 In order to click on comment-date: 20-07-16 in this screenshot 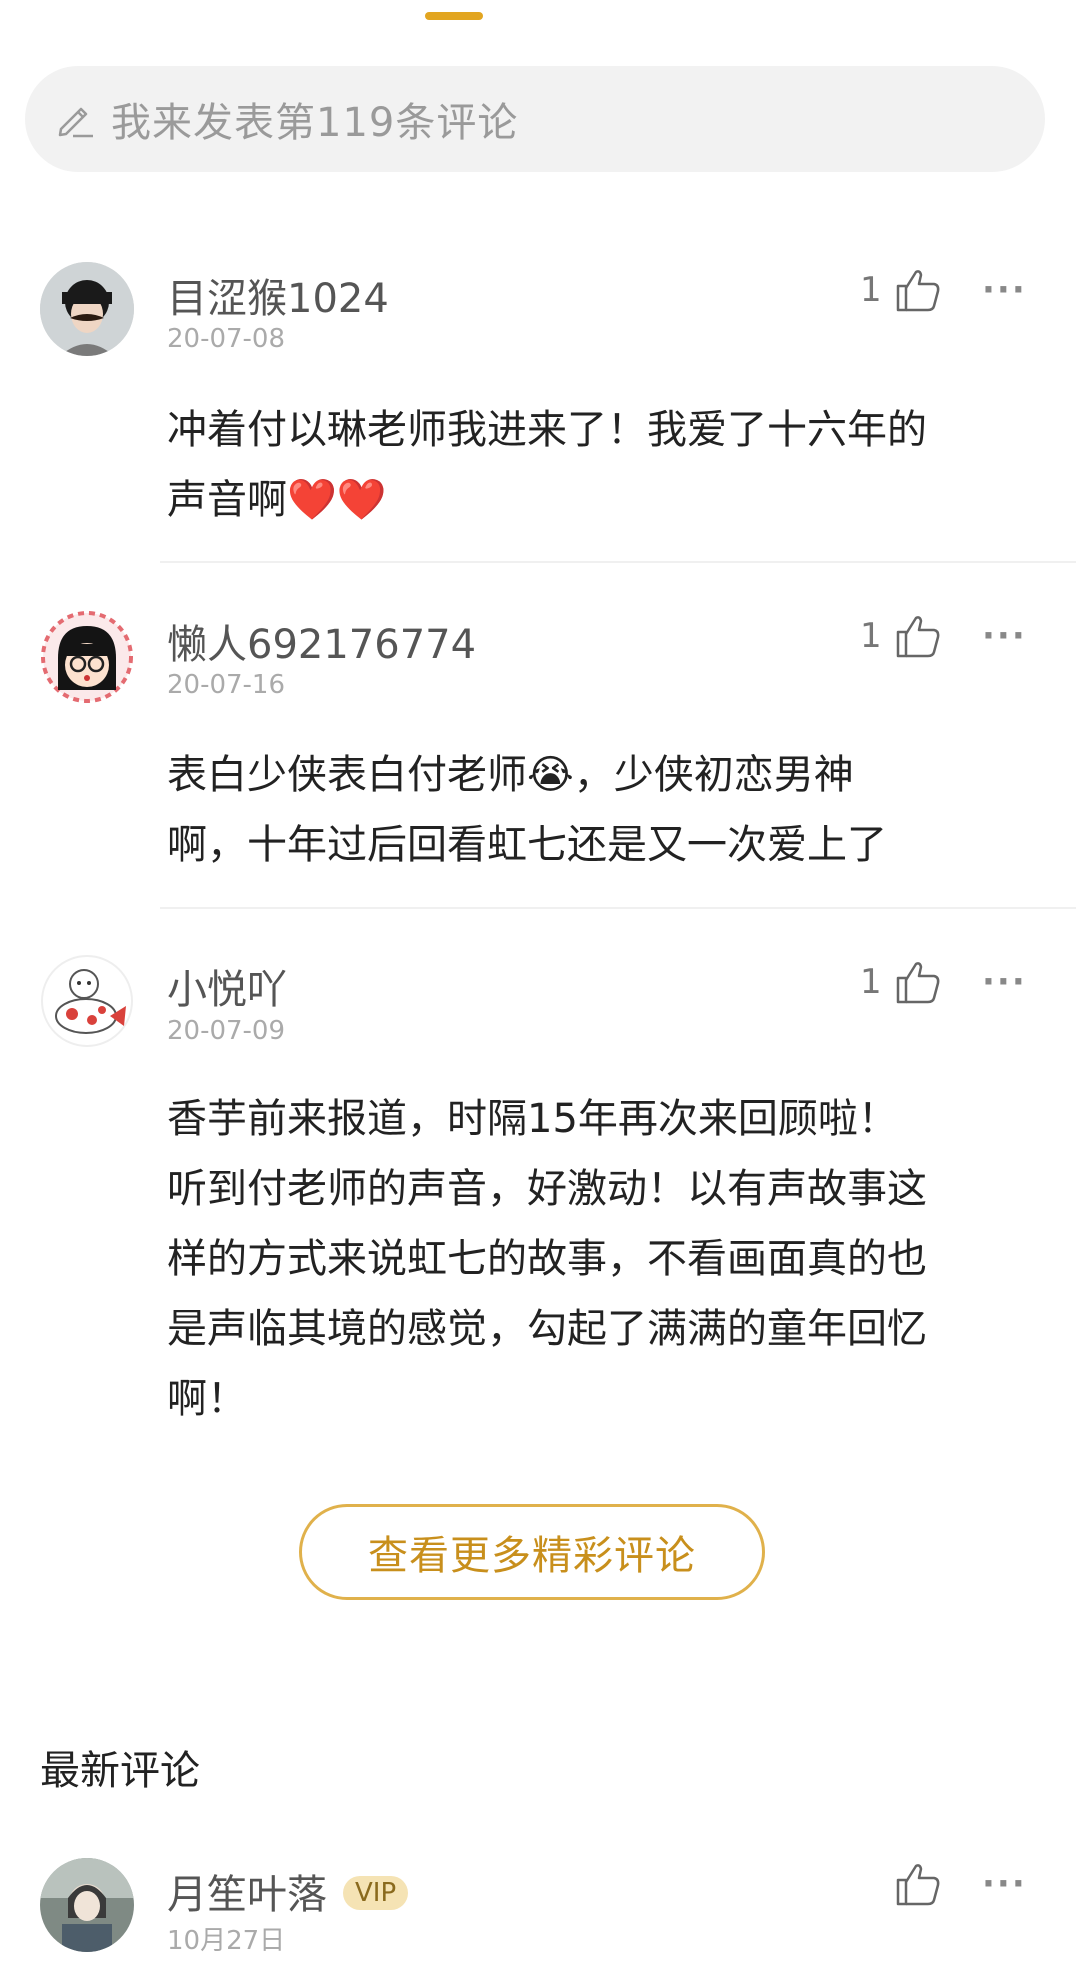, I will do `click(226, 685)`.